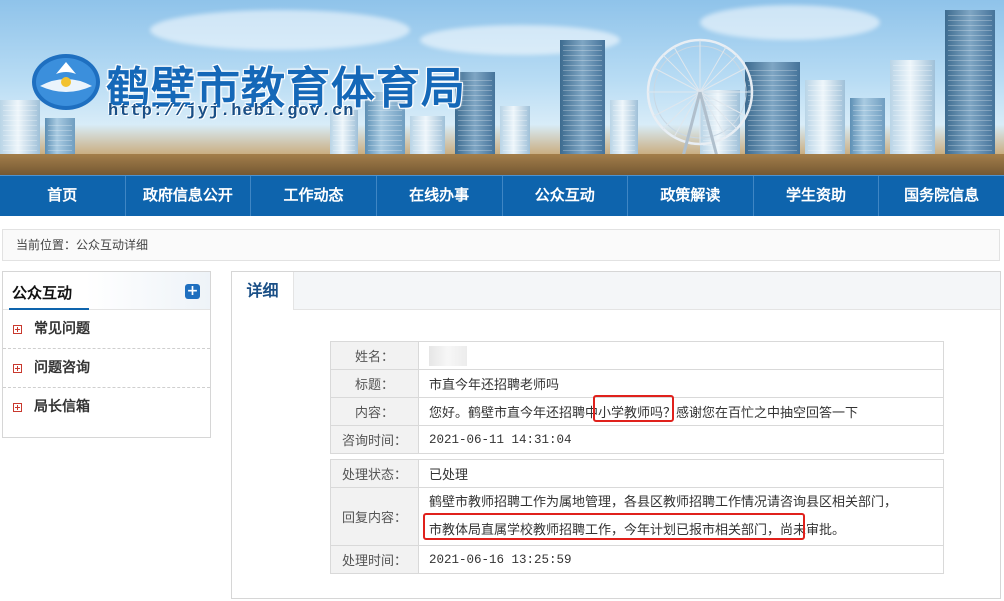 The image size is (1004, 601). I want to click on nav-item-gov-info: 政府信息公开, so click(189, 196).